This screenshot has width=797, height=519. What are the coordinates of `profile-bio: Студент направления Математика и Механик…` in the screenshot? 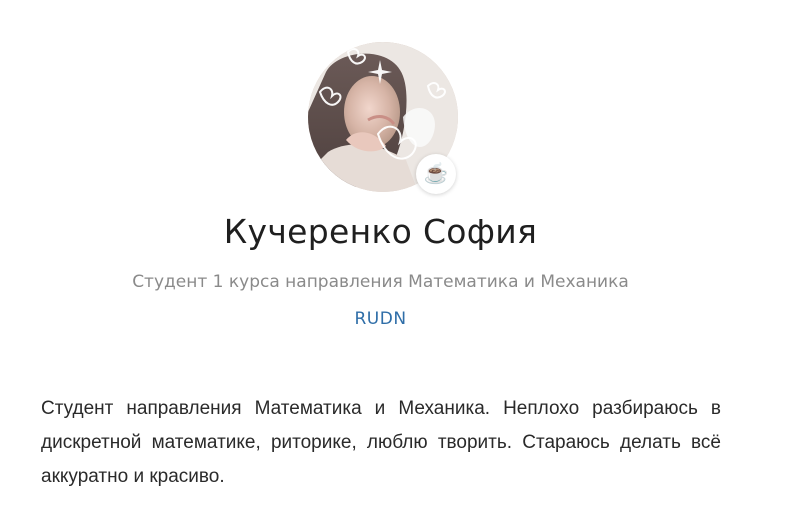 It's located at (381, 442).